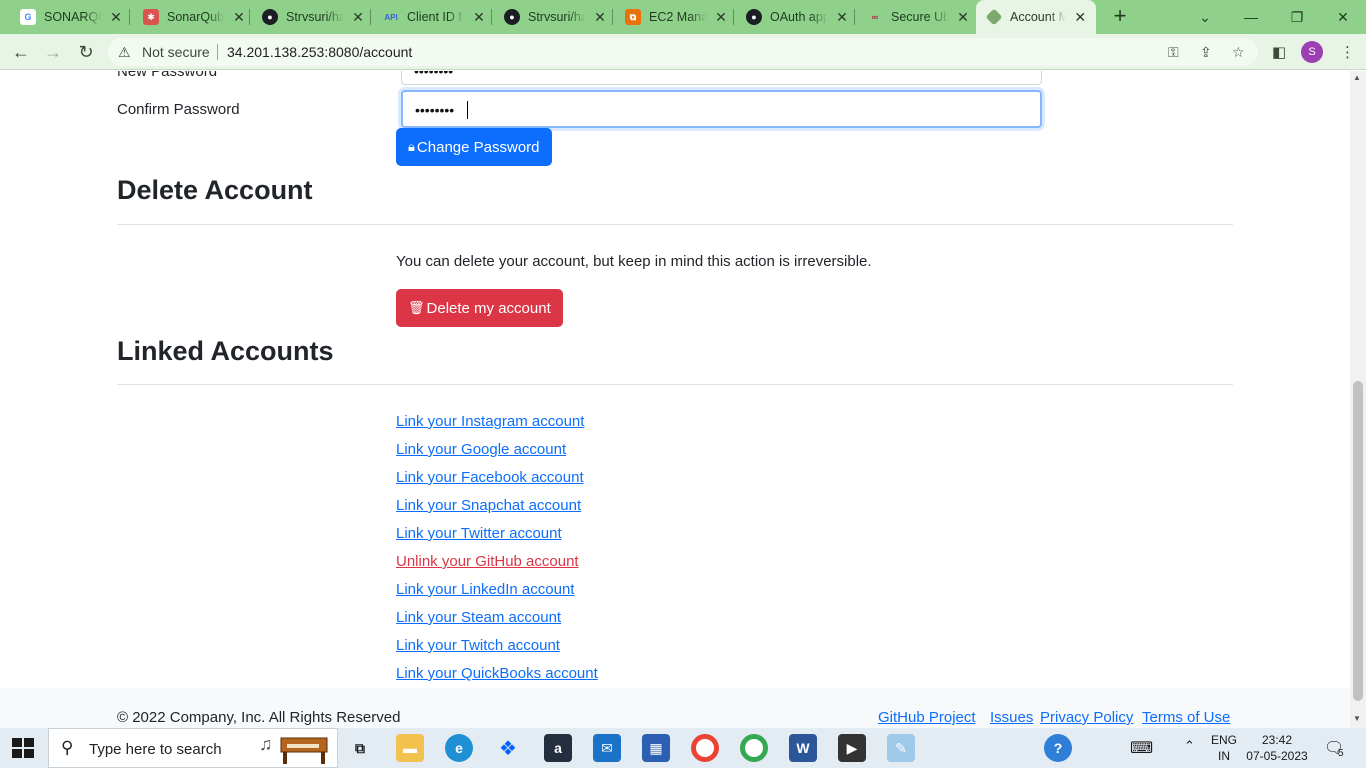  I want to click on url-text: 34.201.138.253:8080/account, so click(319, 52).